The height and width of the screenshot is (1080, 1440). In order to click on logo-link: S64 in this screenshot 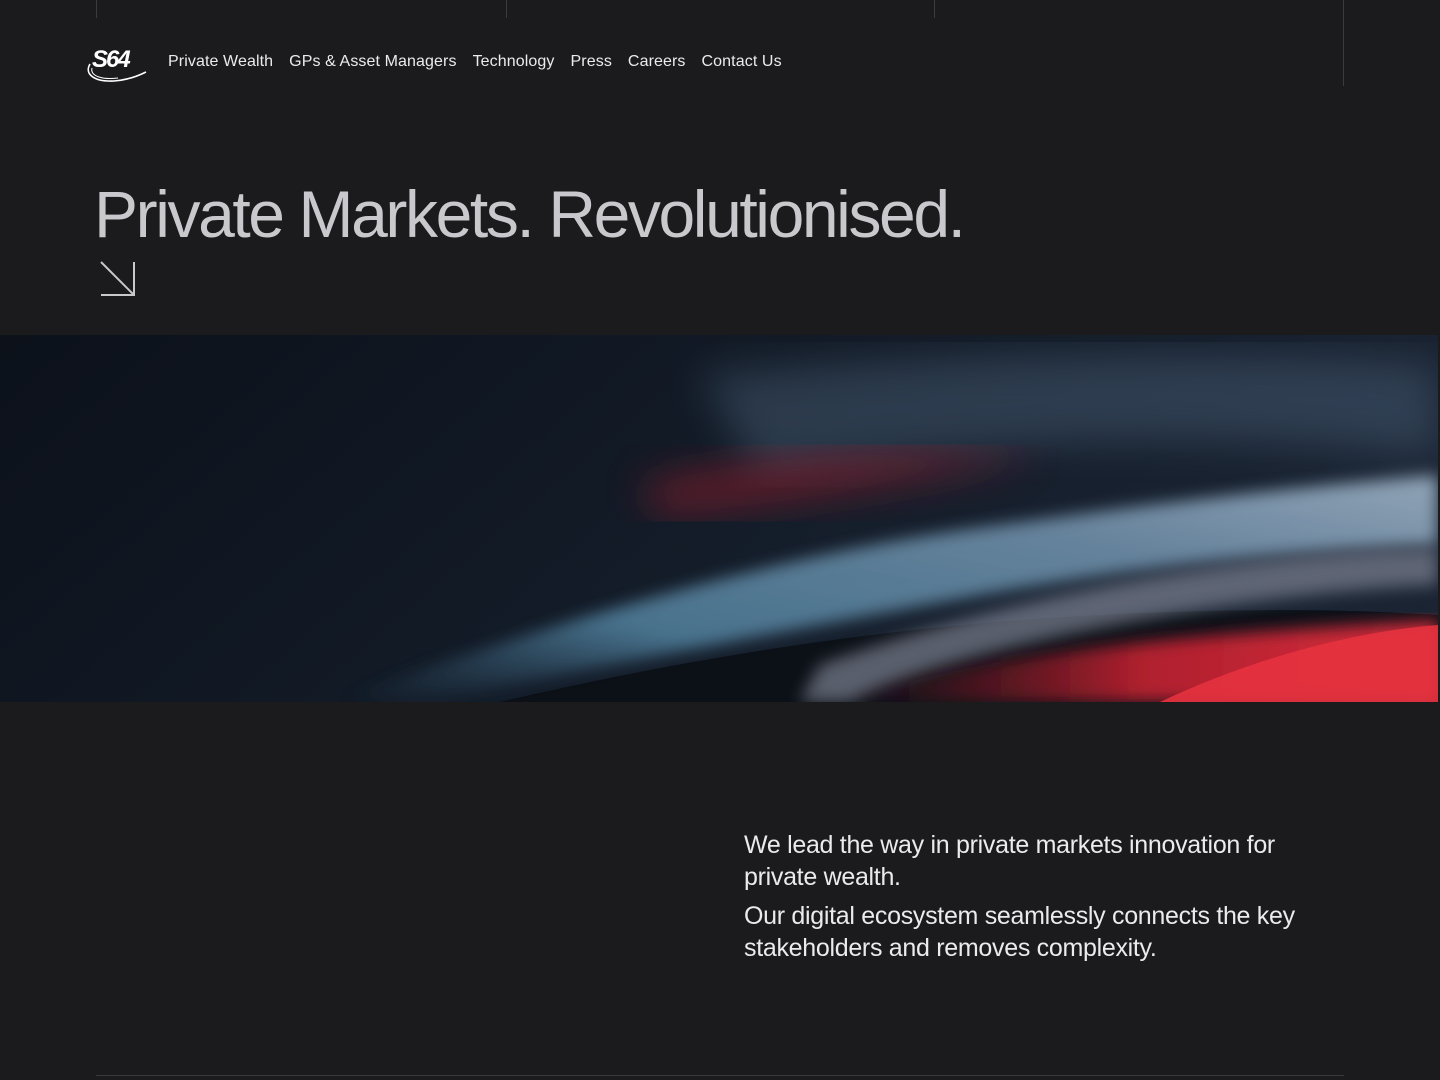, I will do `click(116, 62)`.